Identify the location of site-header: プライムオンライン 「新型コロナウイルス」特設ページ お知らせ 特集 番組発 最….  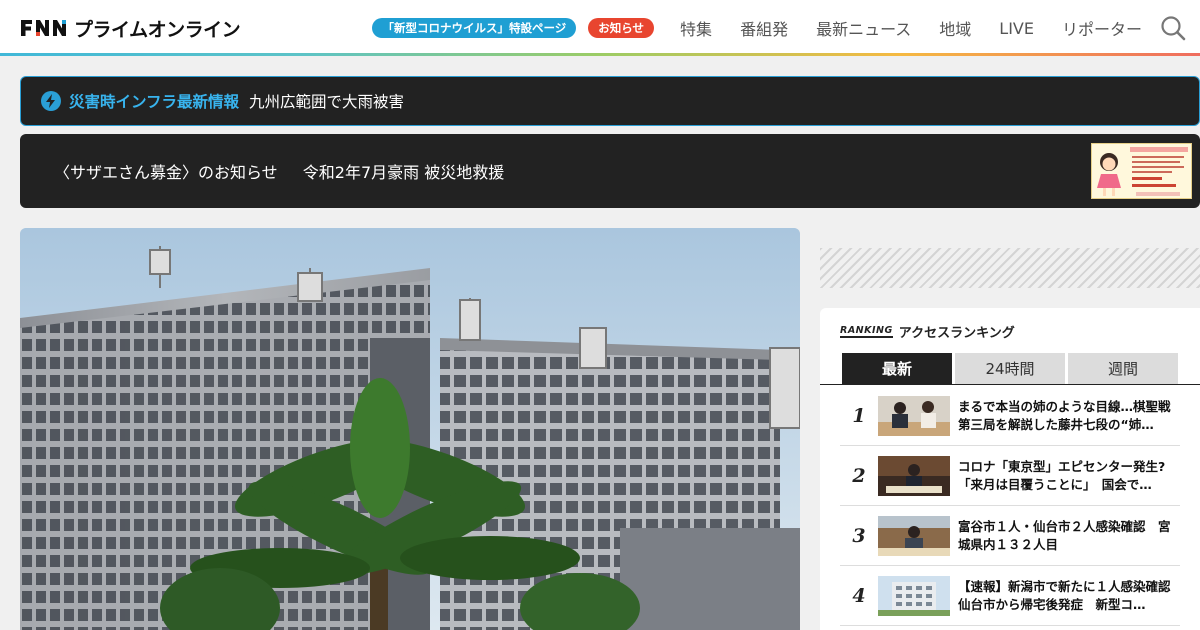
(600, 28).